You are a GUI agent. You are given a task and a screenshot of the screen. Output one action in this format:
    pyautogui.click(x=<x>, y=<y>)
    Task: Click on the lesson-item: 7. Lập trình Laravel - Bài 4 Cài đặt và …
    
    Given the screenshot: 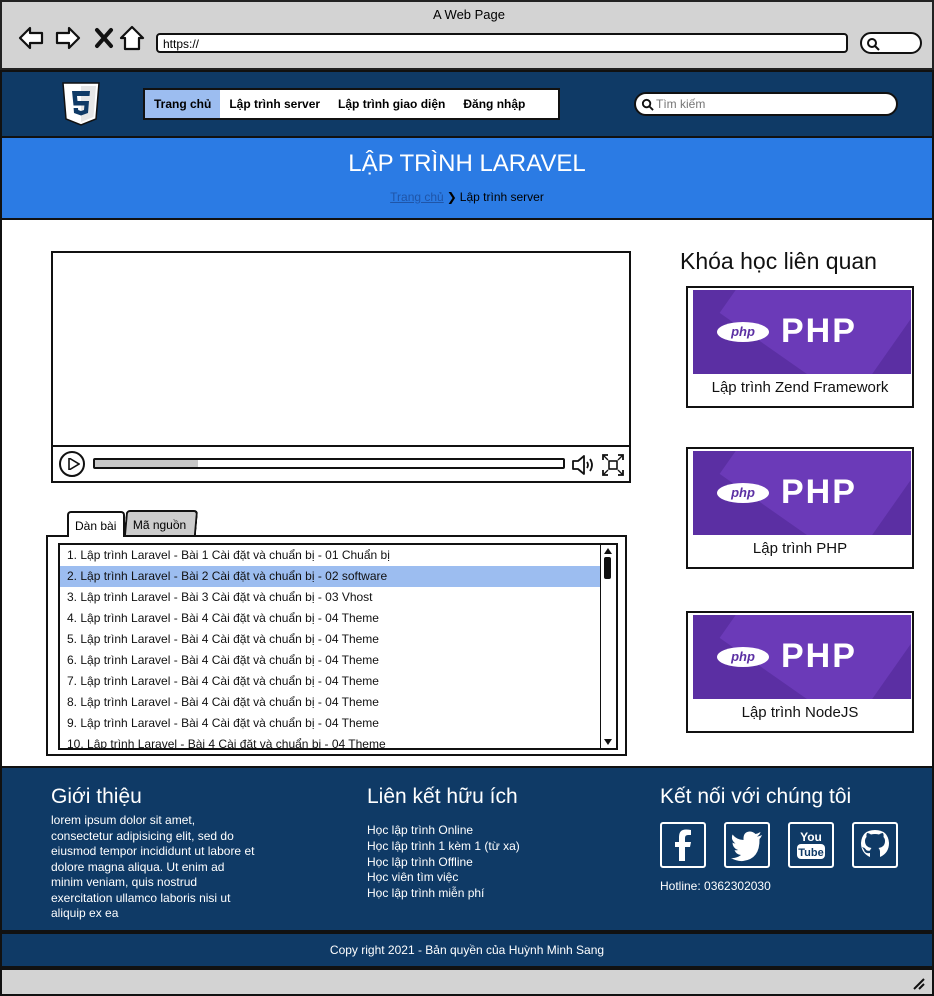 What is the action you would take?
    pyautogui.click(x=338, y=681)
    